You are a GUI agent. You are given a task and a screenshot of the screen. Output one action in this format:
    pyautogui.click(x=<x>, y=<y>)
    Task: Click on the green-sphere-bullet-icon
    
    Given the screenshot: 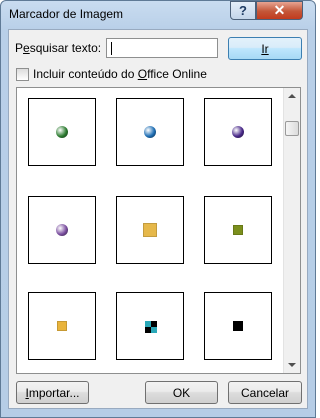 What is the action you would take?
    pyautogui.click(x=62, y=132)
    